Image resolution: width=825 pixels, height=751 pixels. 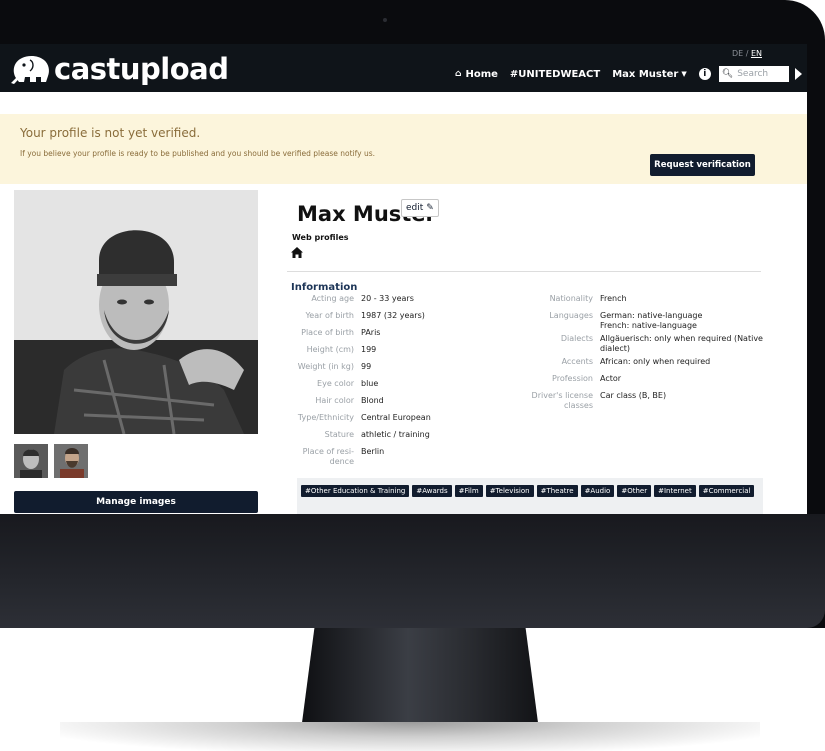 I want to click on tag: #Awards, so click(x=432, y=491).